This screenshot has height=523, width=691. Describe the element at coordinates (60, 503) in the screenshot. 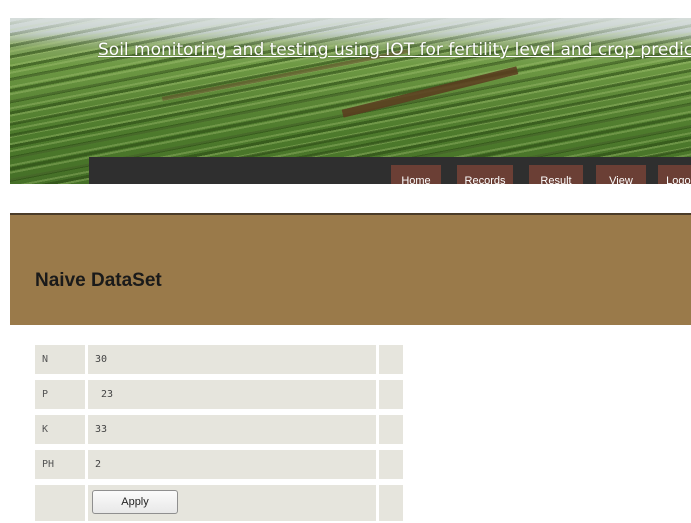

I see `field-label-empty` at that location.